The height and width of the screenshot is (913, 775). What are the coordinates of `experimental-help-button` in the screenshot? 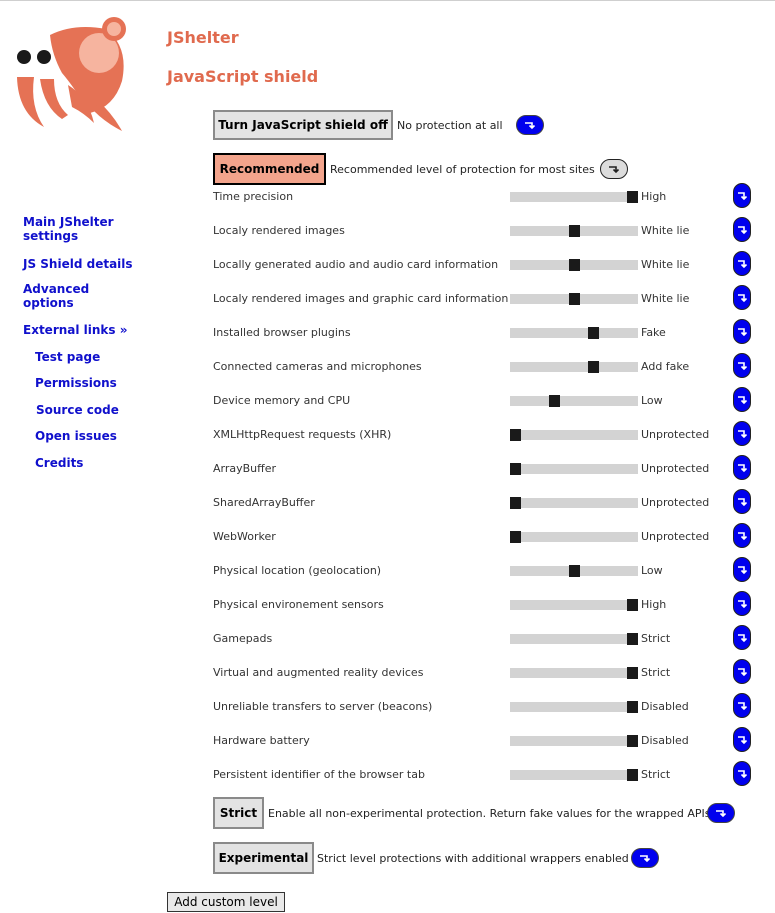 It's located at (645, 858).